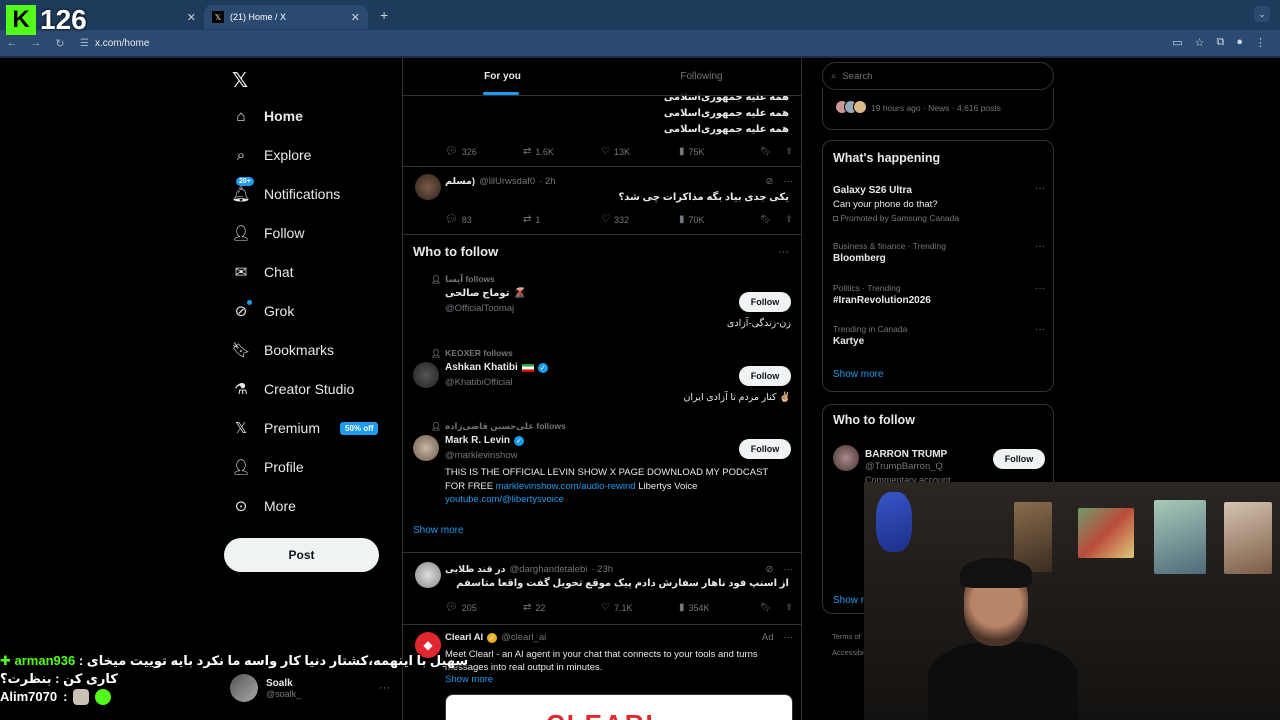 Image resolution: width=1280 pixels, height=720 pixels. What do you see at coordinates (1106, 533) in the screenshot?
I see `wall-art` at bounding box center [1106, 533].